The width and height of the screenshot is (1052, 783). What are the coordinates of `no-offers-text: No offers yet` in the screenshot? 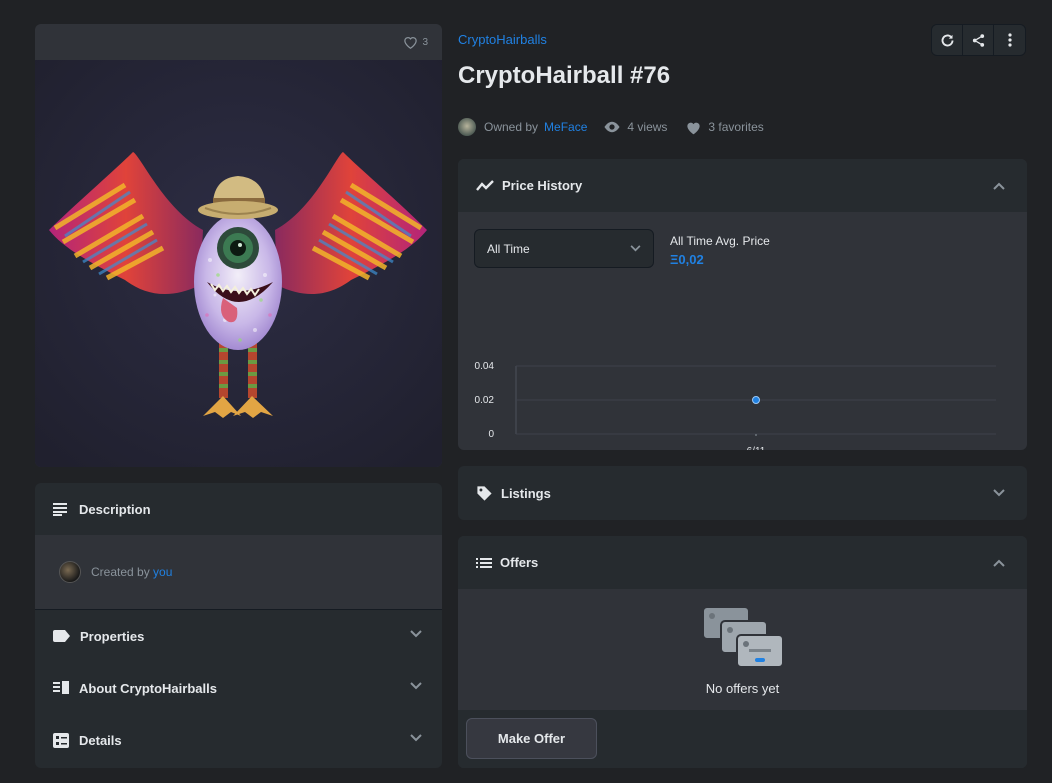 It's located at (742, 688).